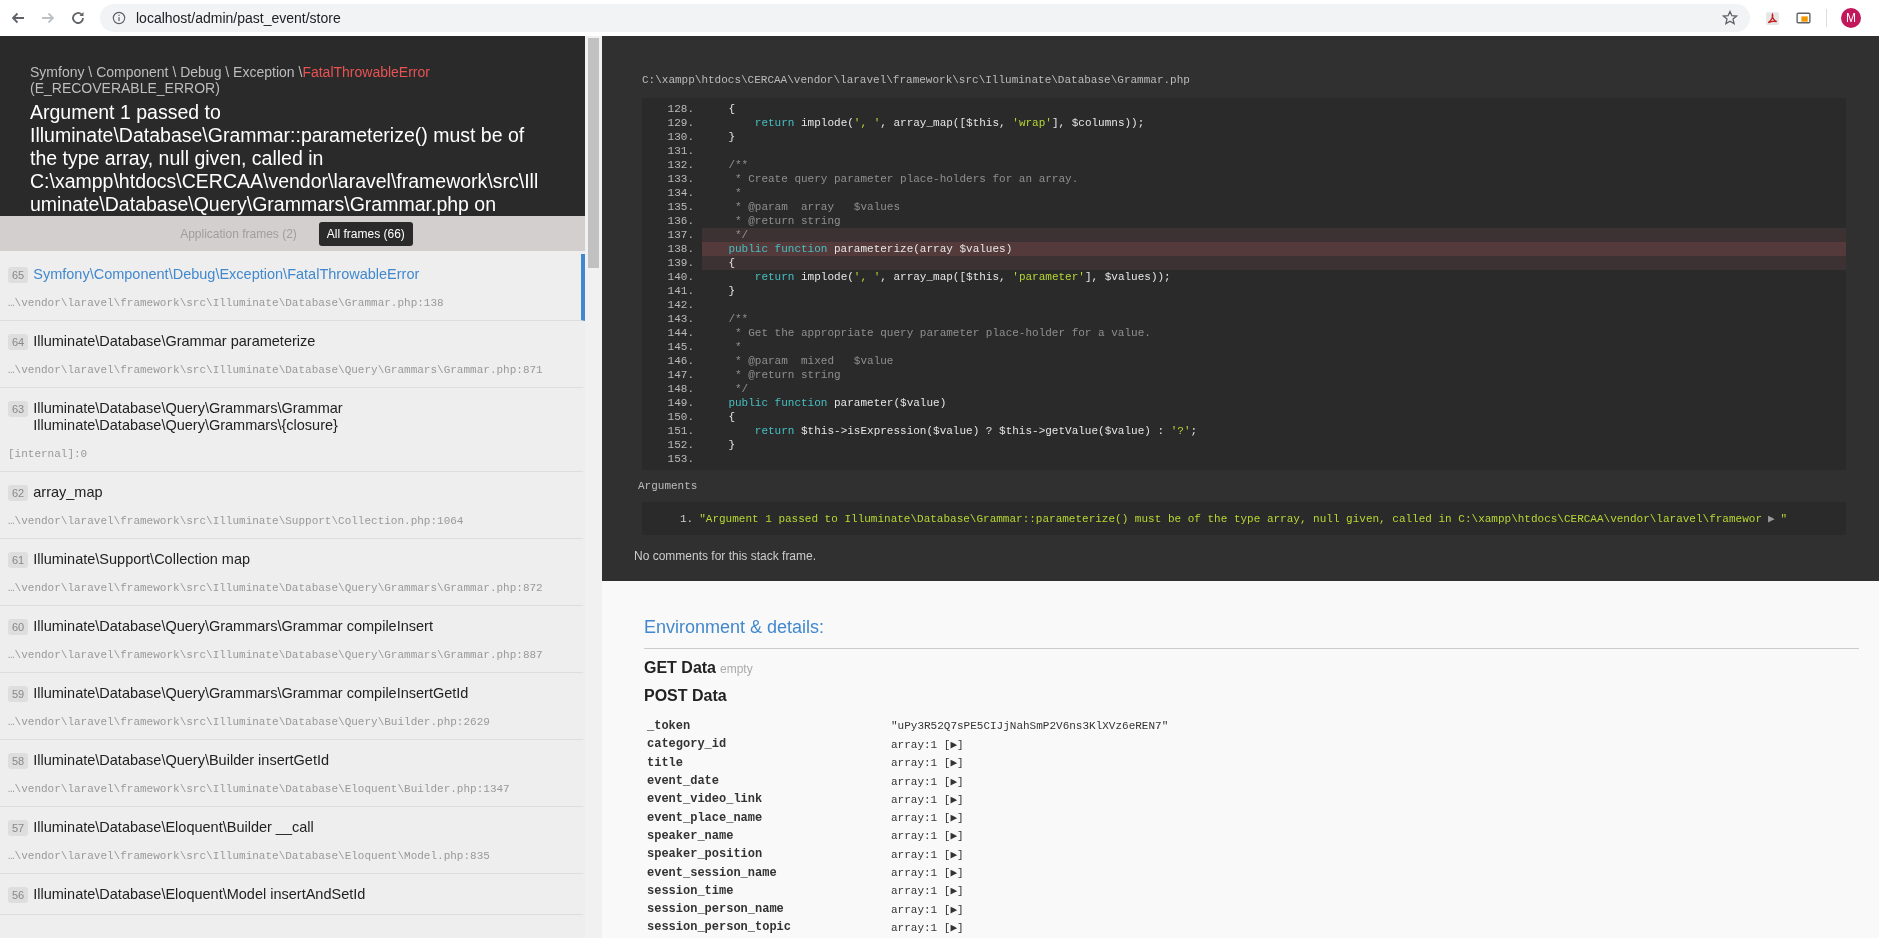  I want to click on frame-file: …\vendor\laravel\framework\src\Illuminate\Database\Query\Grammars\Grammar.php:887, so click(276, 655).